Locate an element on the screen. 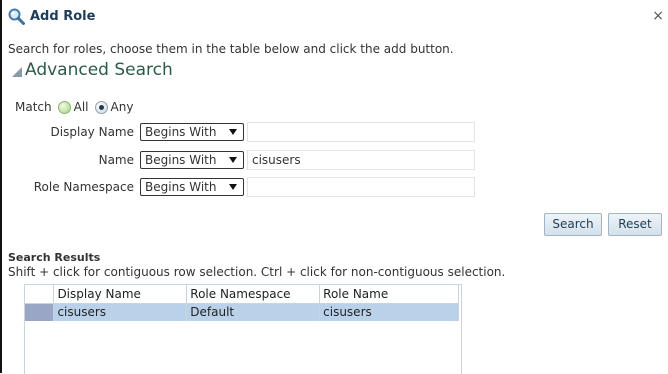 This screenshot has height=374, width=668. cell-role-name: cisusers is located at coordinates (389, 312).